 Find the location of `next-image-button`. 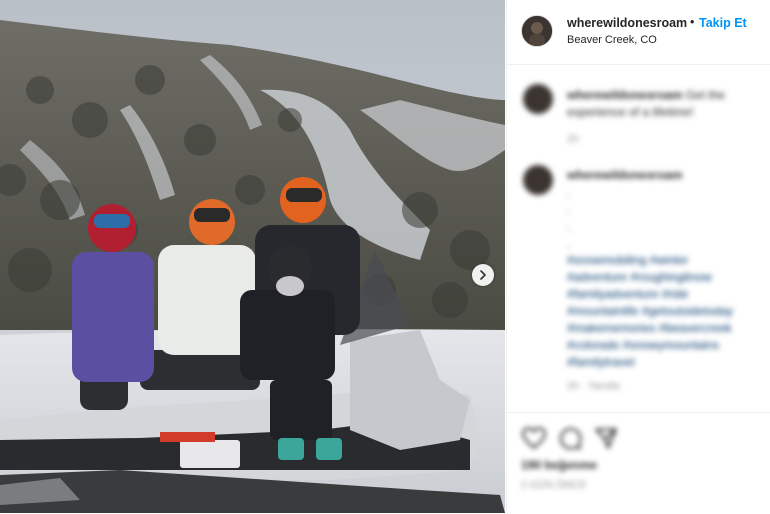

next-image-button is located at coordinates (483, 275).